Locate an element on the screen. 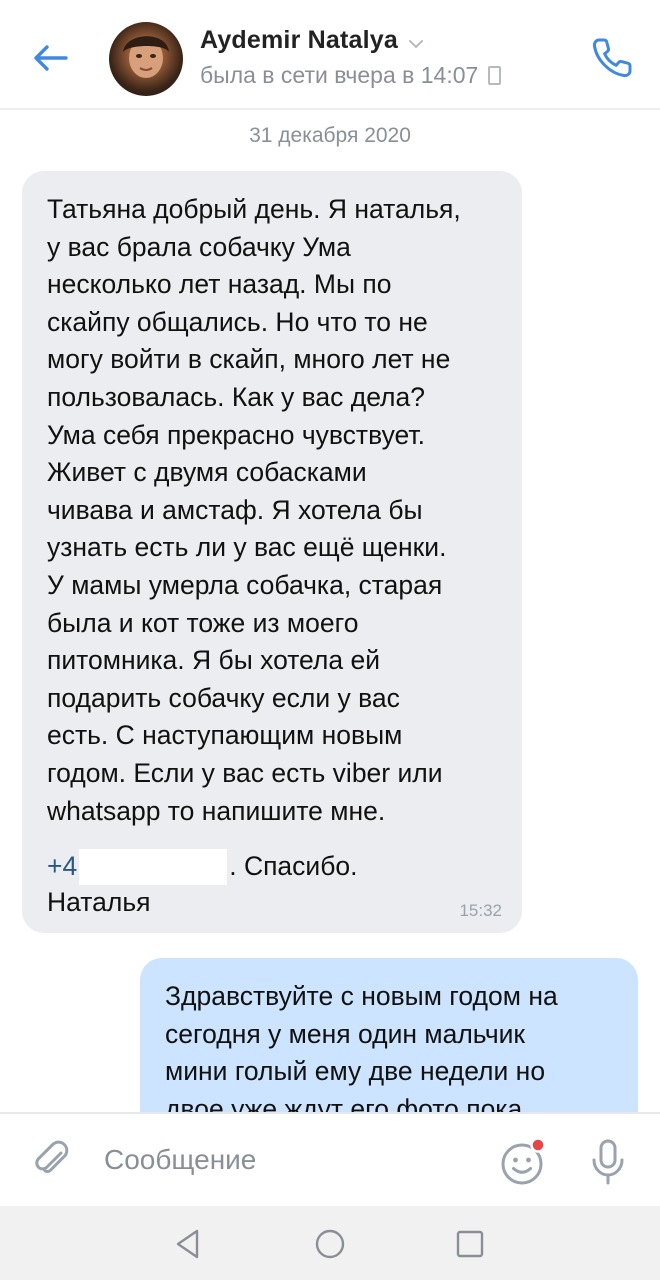  system-navigation-bar is located at coordinates (330, 1243).